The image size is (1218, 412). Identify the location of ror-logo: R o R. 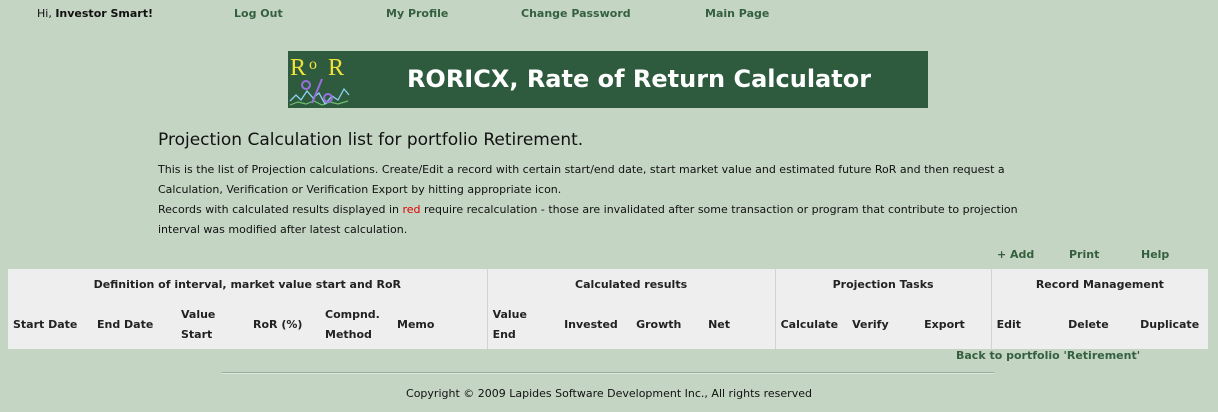
(319, 80).